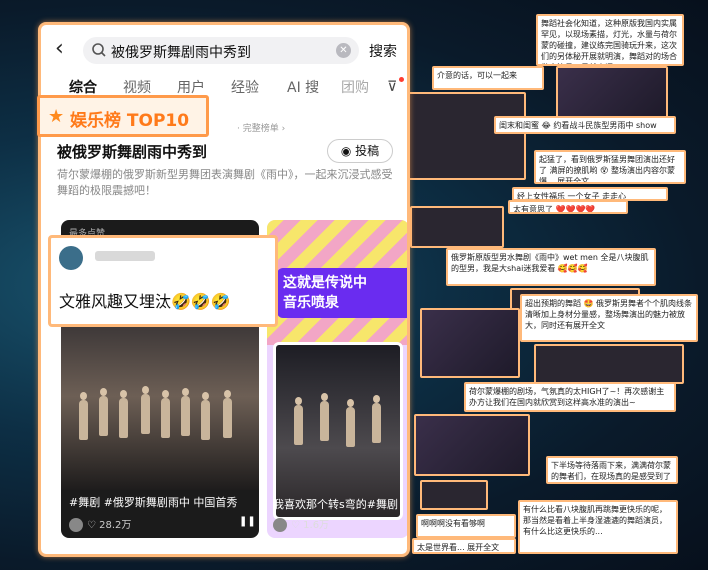 This screenshot has height=570, width=708. Describe the element at coordinates (466, 526) in the screenshot. I see `collage-note: 啊啊啊没有看够啊` at that location.